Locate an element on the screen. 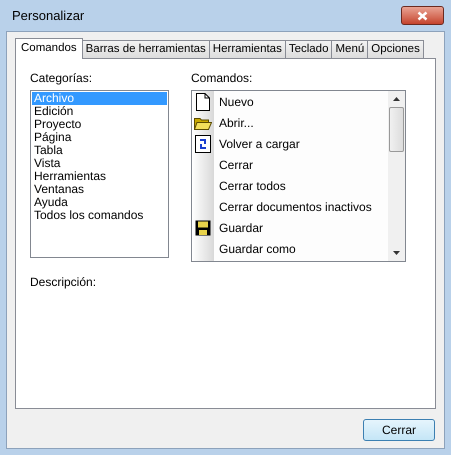 The width and height of the screenshot is (451, 455). tab: Barras de herramientas is located at coordinates (146, 49).